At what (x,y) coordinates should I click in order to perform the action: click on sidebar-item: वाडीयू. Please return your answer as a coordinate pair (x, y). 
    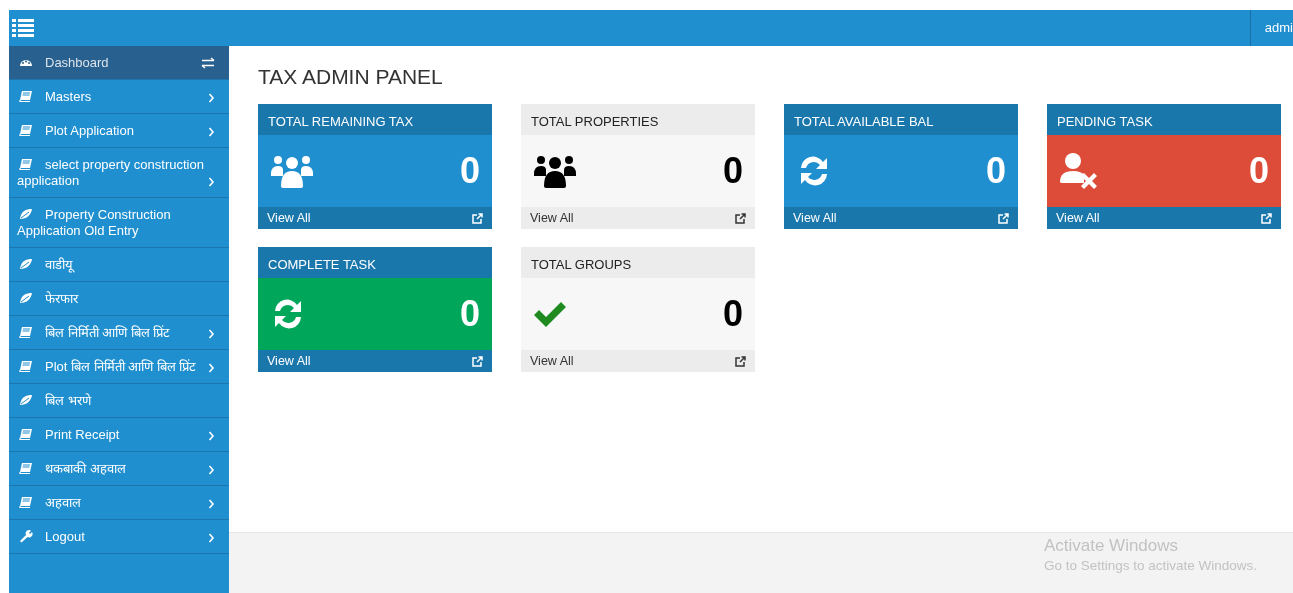
    Looking at the image, I should click on (119, 265).